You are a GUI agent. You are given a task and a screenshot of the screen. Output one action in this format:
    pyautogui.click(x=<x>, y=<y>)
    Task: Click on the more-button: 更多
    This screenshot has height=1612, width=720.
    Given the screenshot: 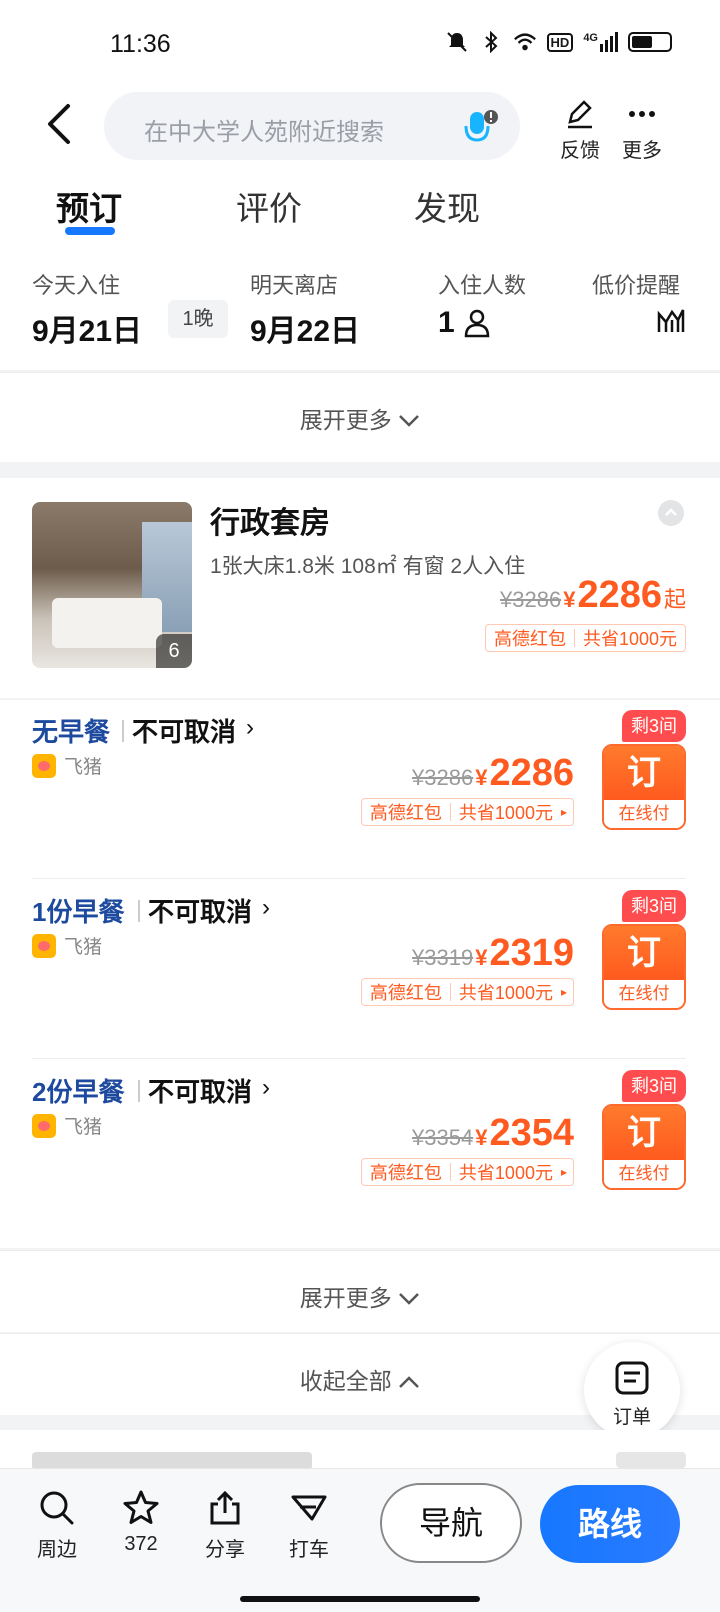 What is the action you would take?
    pyautogui.click(x=642, y=129)
    